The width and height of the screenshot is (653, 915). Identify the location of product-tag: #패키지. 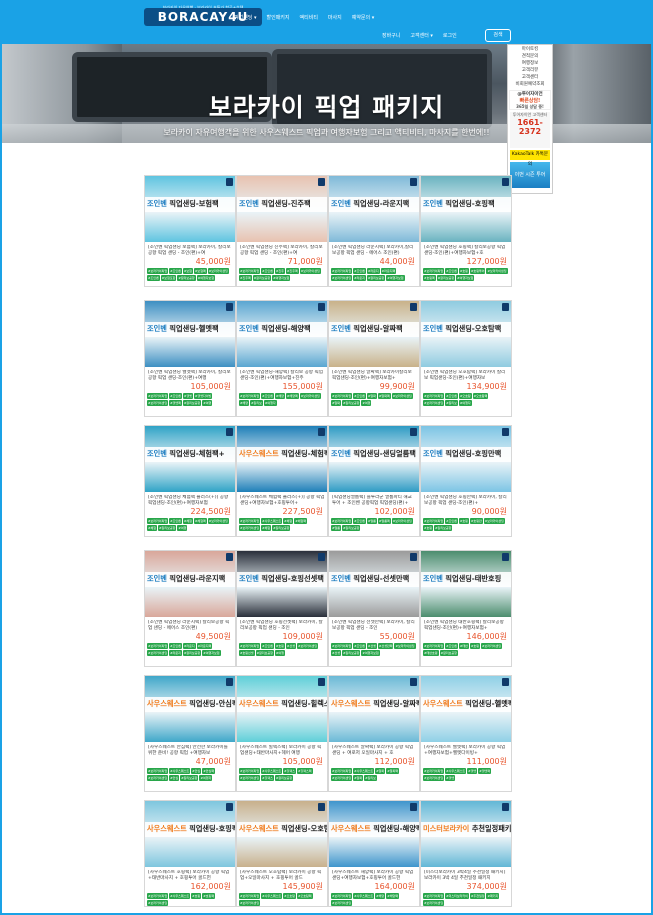
(493, 896).